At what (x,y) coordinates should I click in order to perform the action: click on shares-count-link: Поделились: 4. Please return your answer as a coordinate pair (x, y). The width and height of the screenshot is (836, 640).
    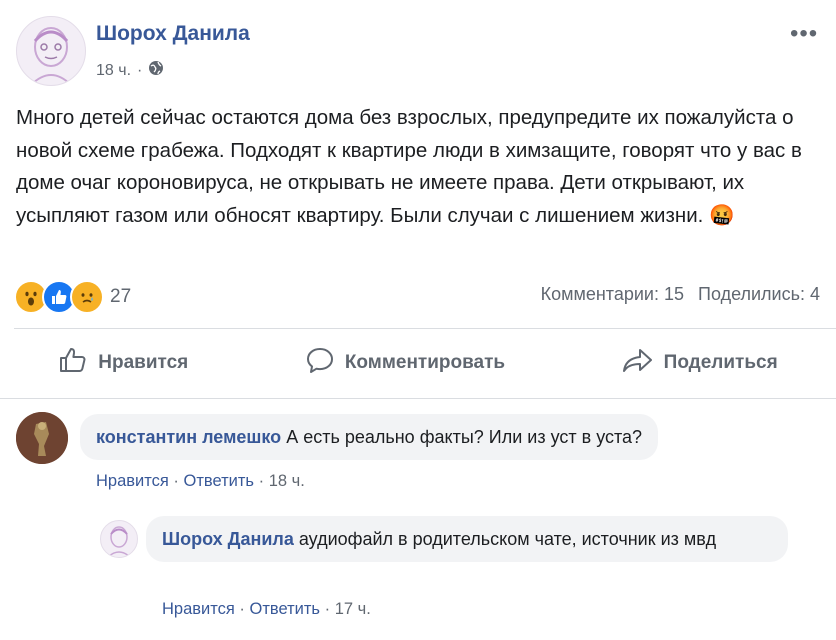
    Looking at the image, I should click on (759, 294).